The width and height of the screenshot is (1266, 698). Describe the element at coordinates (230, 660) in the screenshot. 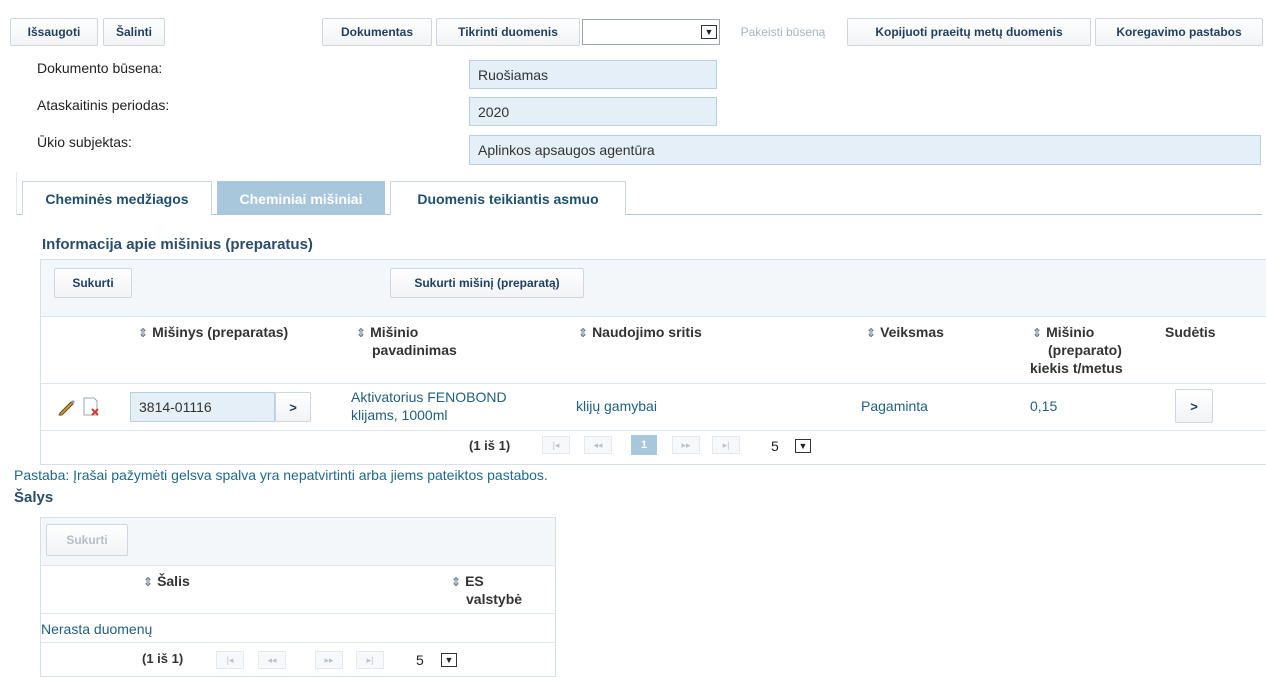

I see `countries-pager-first: |◂` at that location.